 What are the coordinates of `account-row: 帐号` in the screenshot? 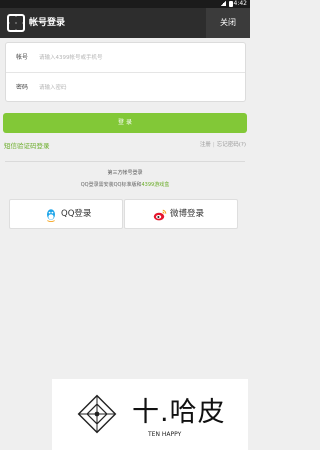 It's located at (125, 58).